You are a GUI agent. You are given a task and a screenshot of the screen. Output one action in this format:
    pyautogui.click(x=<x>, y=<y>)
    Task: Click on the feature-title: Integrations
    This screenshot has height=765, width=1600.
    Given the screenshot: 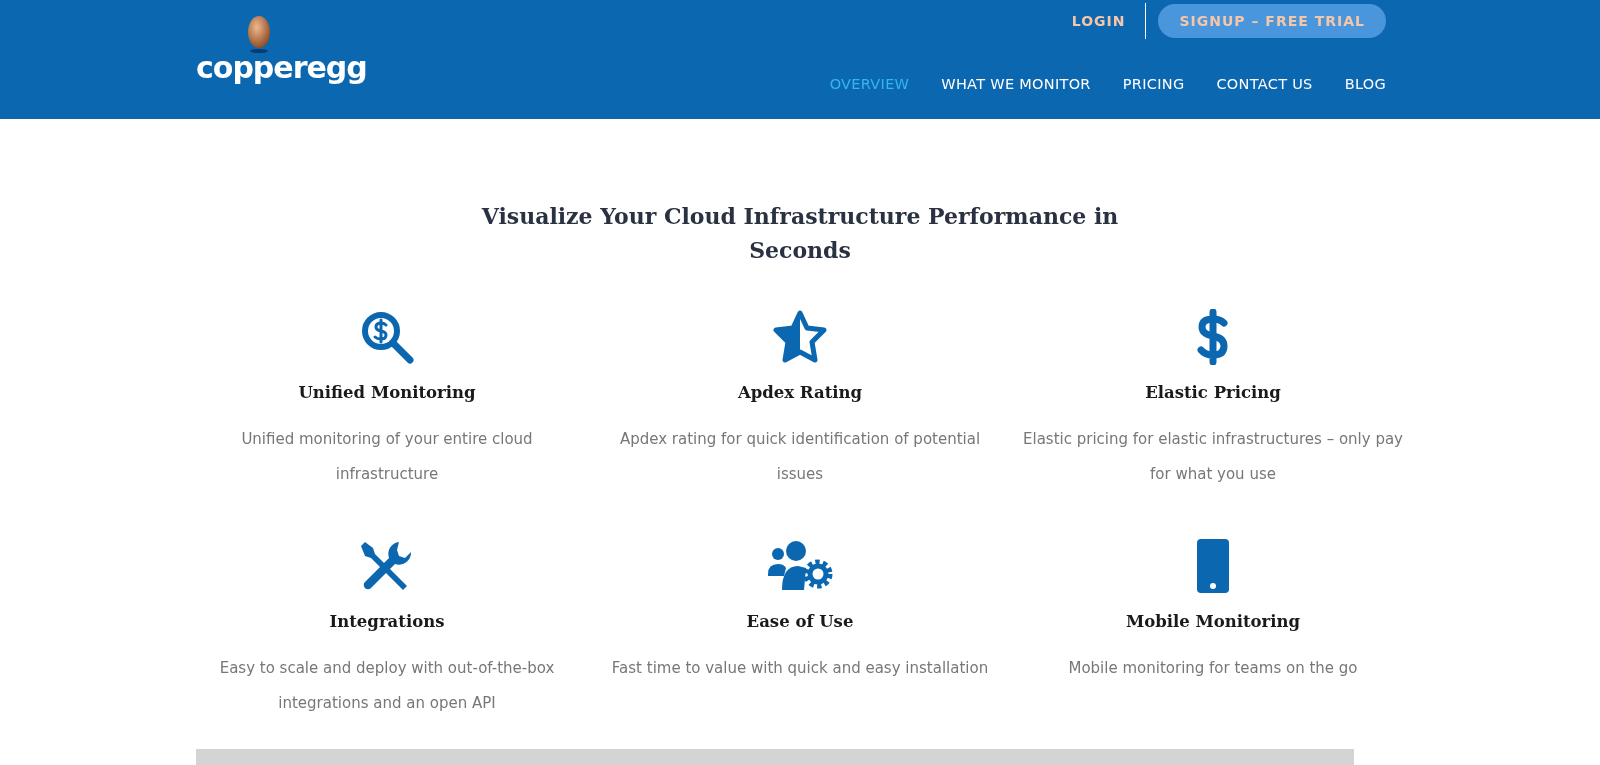 What is the action you would take?
    pyautogui.click(x=387, y=621)
    